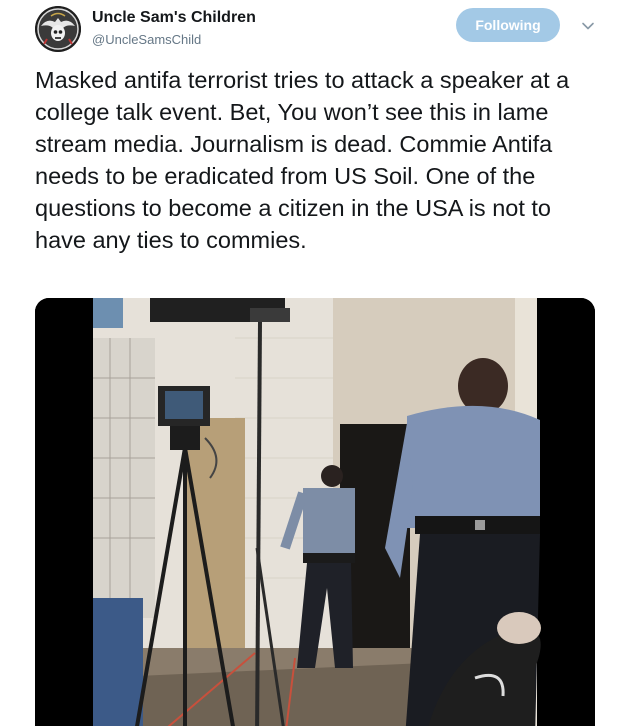 This screenshot has height=726, width=632. I want to click on following-button: Following, so click(508, 25).